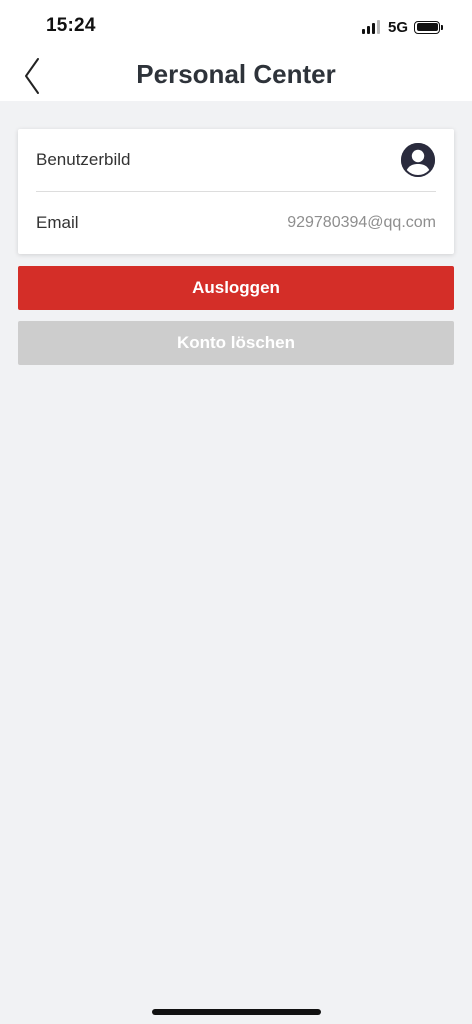 The height and width of the screenshot is (1024, 472). I want to click on network-type: 5G, so click(397, 27).